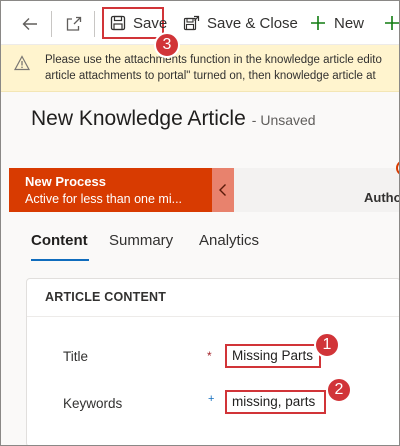  I want to click on new-button: New, so click(336, 23).